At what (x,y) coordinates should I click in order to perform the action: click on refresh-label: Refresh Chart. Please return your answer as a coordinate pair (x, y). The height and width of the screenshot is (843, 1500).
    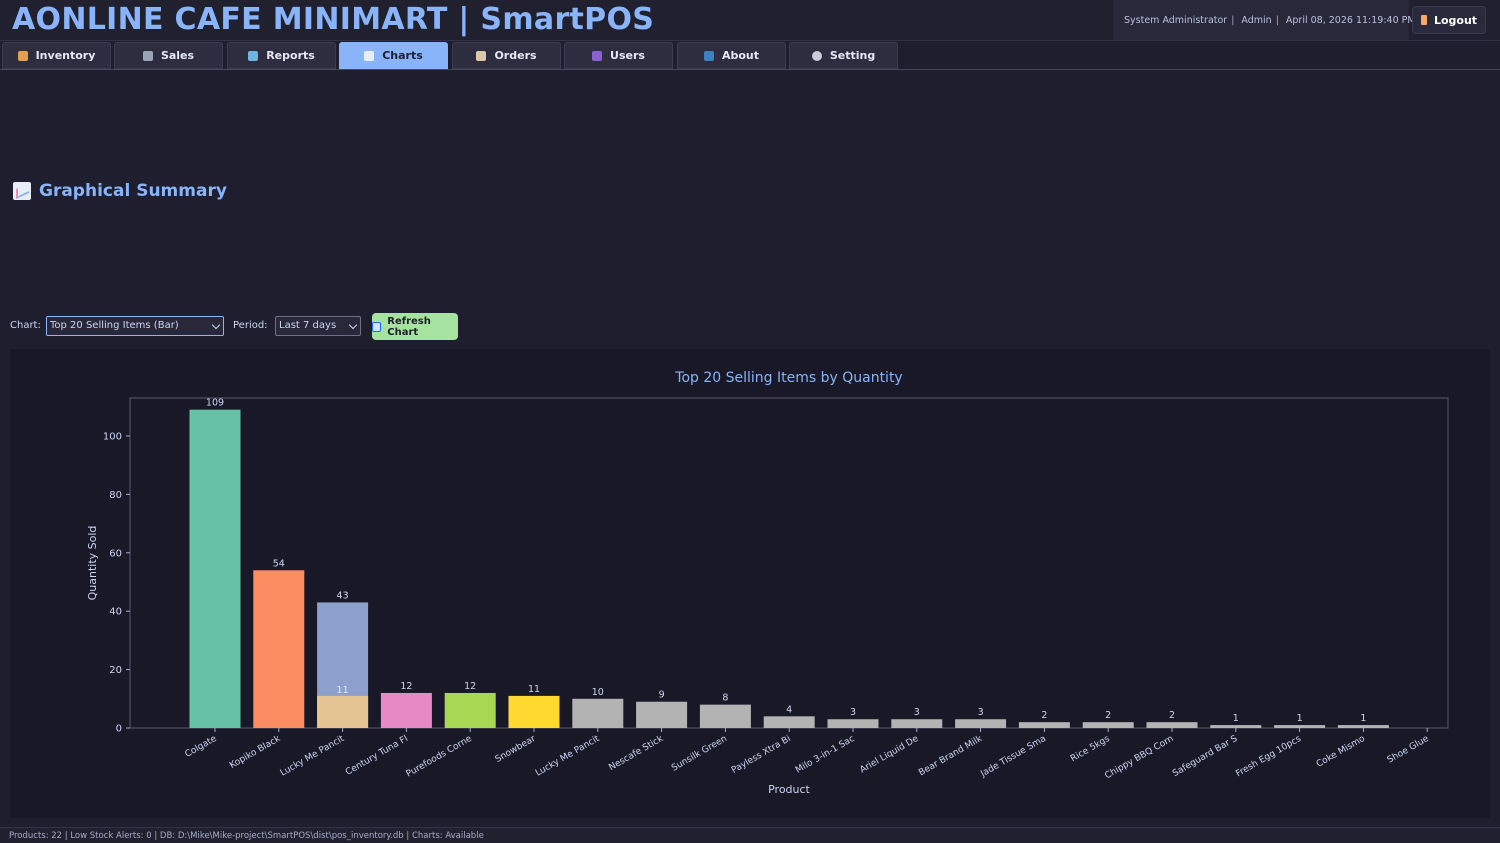
    Looking at the image, I should click on (409, 326).